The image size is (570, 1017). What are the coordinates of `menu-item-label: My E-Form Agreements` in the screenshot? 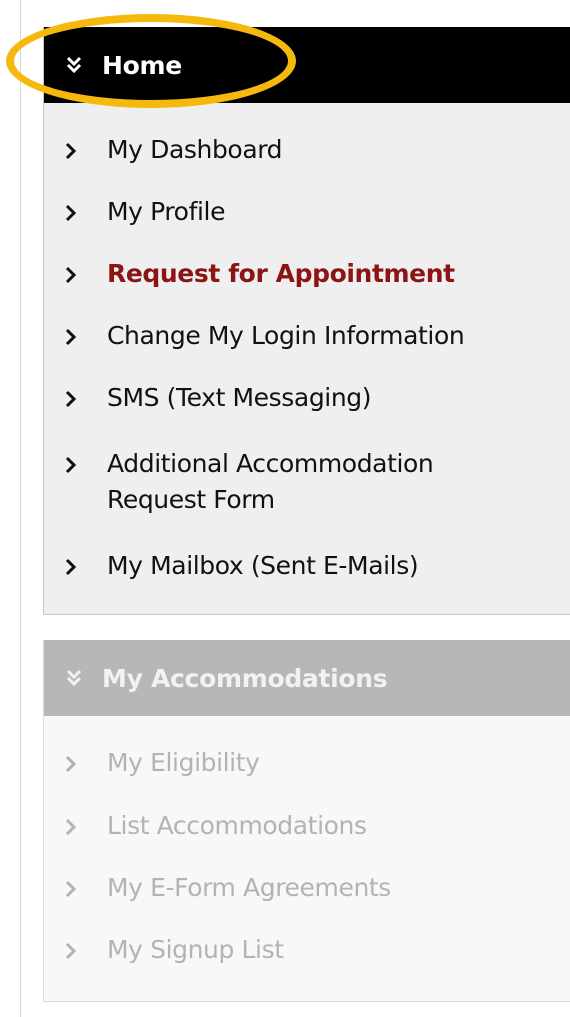 It's located at (249, 887).